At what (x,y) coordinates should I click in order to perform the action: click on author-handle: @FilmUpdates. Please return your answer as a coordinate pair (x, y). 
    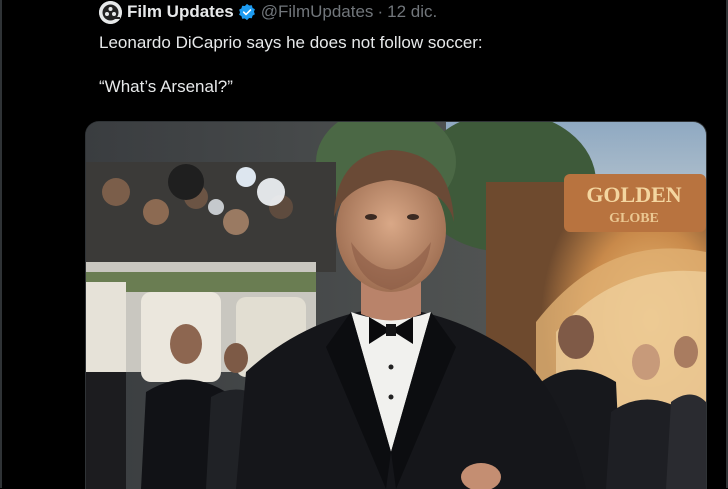
    Looking at the image, I should click on (317, 12).